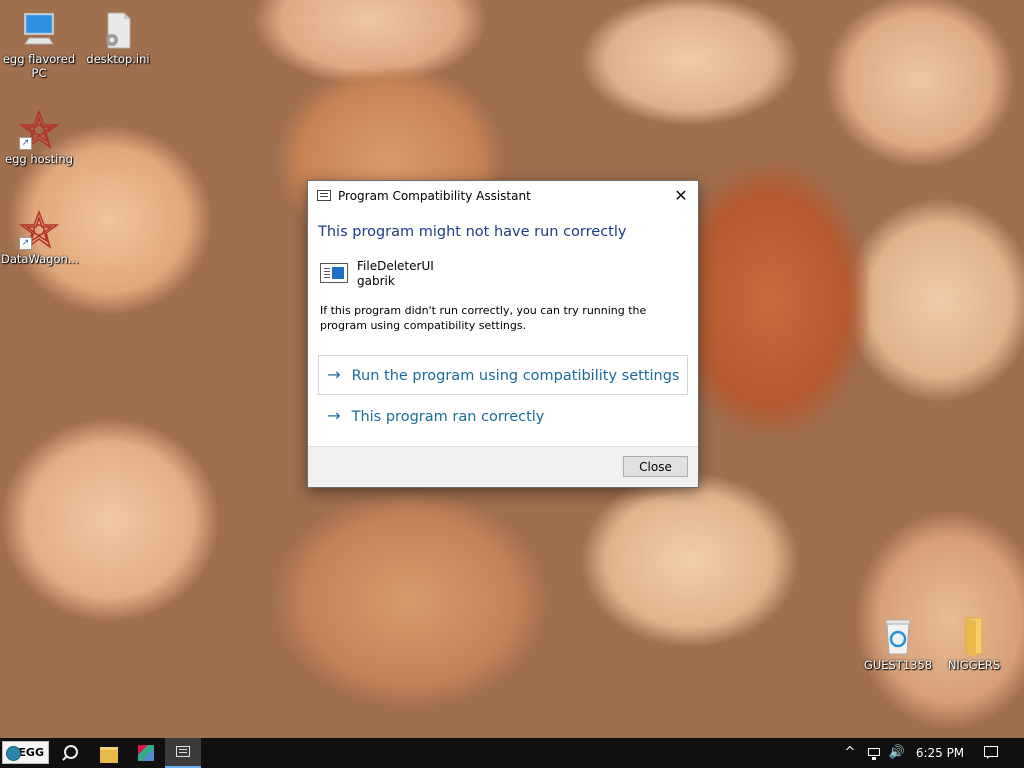 Image resolution: width=1024 pixels, height=768 pixels. I want to click on program-publisher: gabrik, so click(376, 281).